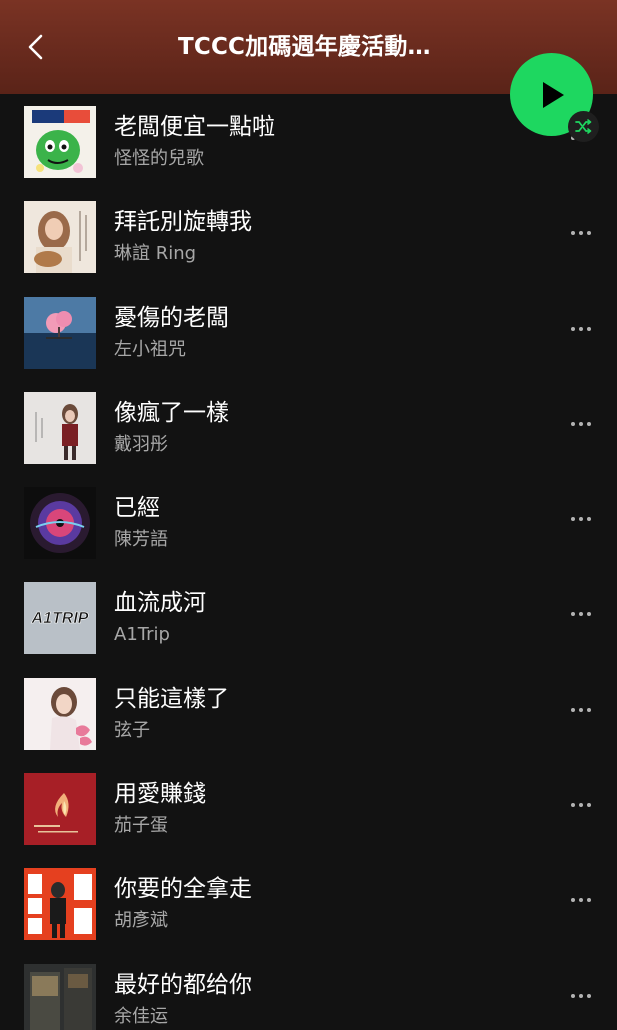 The width and height of the screenshot is (617, 1030). What do you see at coordinates (194, 127) in the screenshot?
I see `track-title: 老闆便宜一點啦` at bounding box center [194, 127].